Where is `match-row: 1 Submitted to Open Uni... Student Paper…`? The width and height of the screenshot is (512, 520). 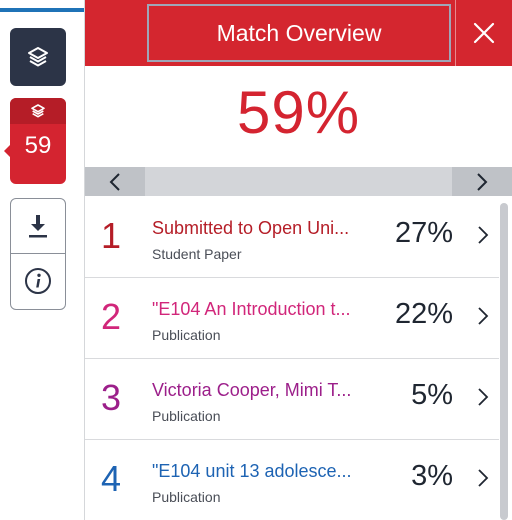 match-row: 1 Submitted to Open Uni... Student Paper… is located at coordinates (292, 237).